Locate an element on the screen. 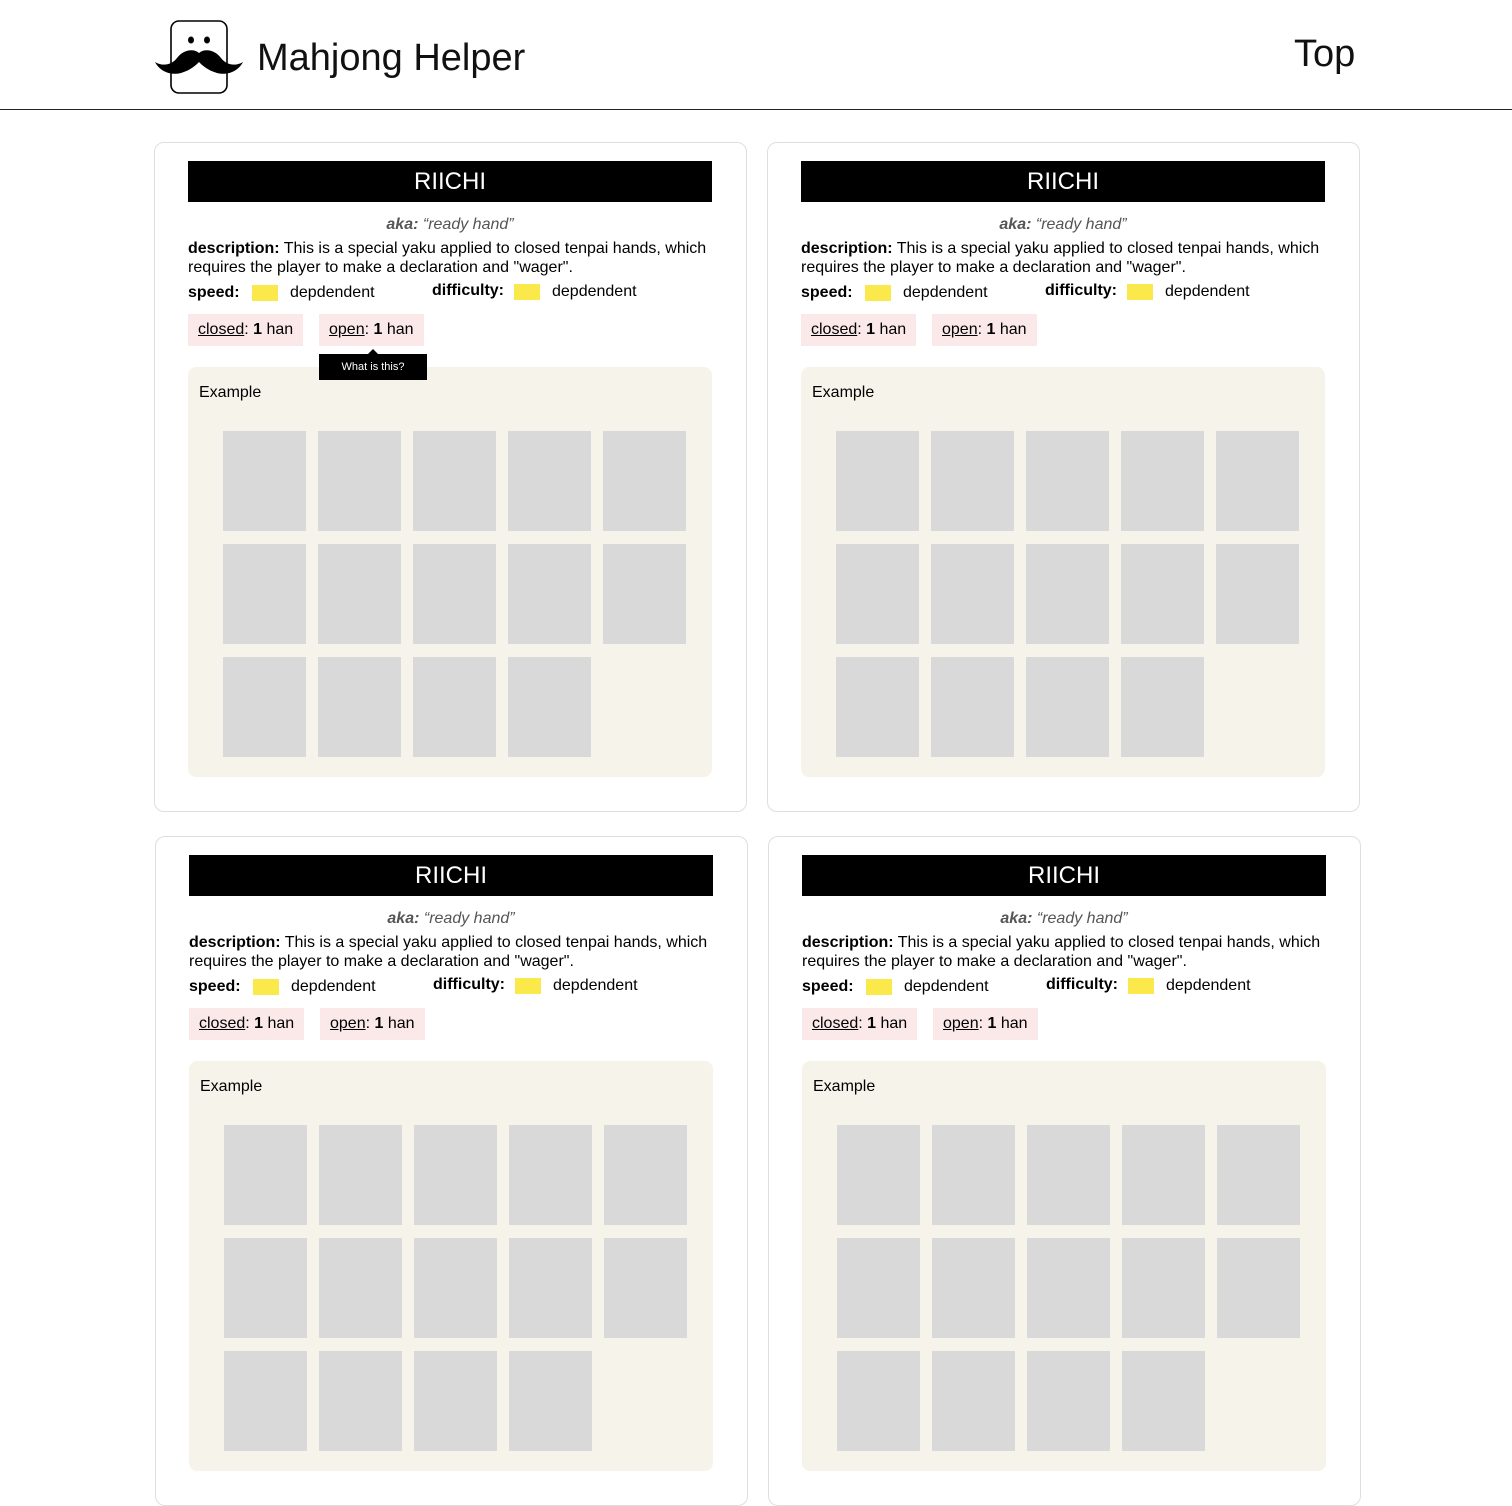 This screenshot has height=1506, width=1512. mustache-logo-icon is located at coordinates (199, 58).